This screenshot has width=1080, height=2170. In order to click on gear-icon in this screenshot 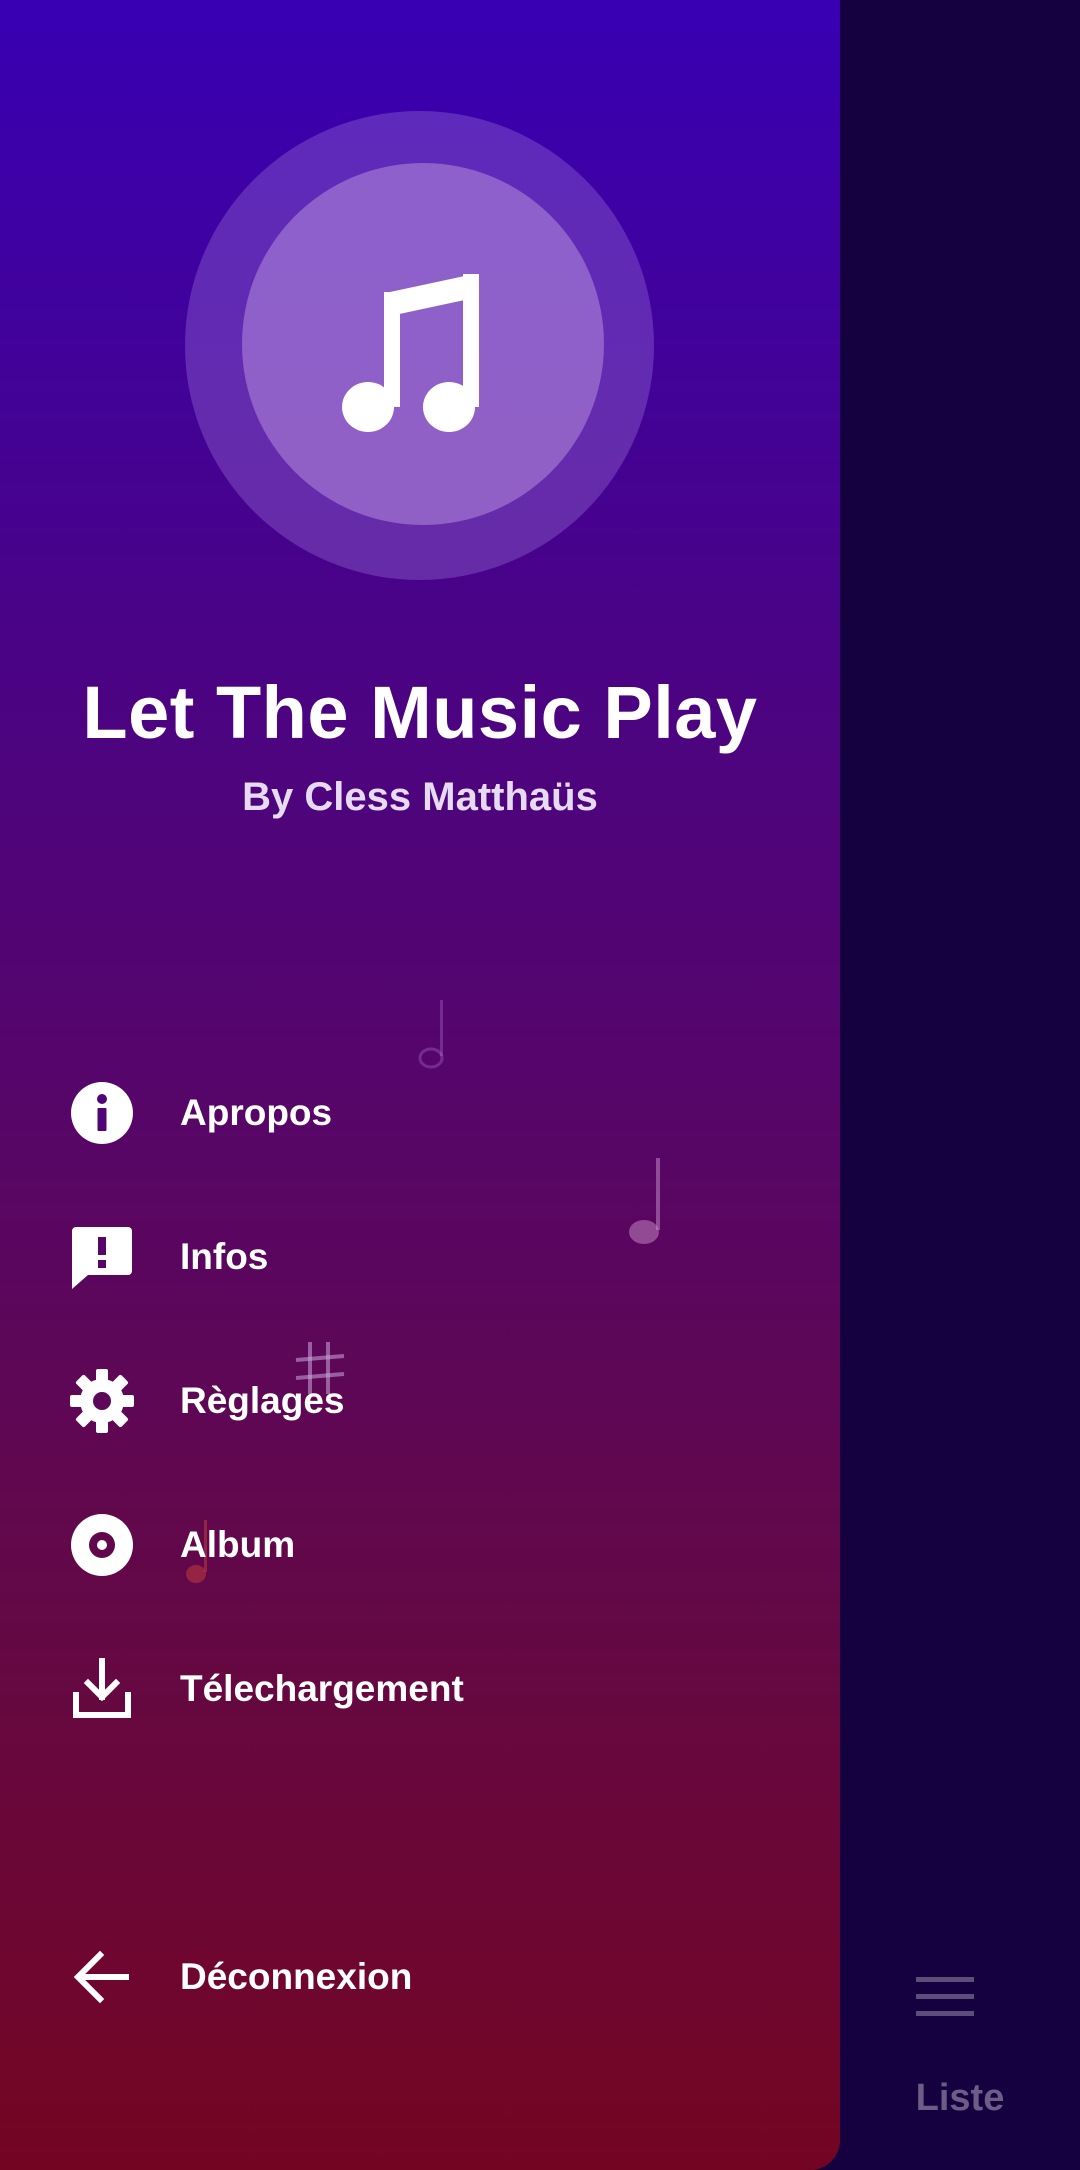, I will do `click(102, 1401)`.